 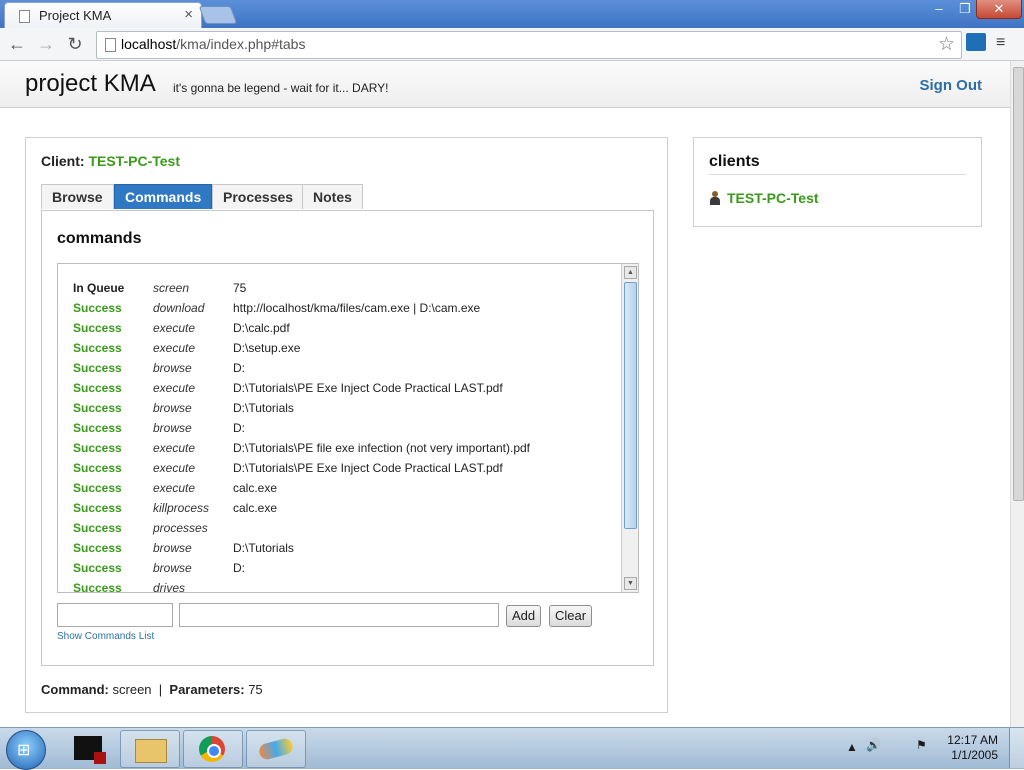 I want to click on clients-panel: clients TEST-PC-Test, so click(x=837, y=182).